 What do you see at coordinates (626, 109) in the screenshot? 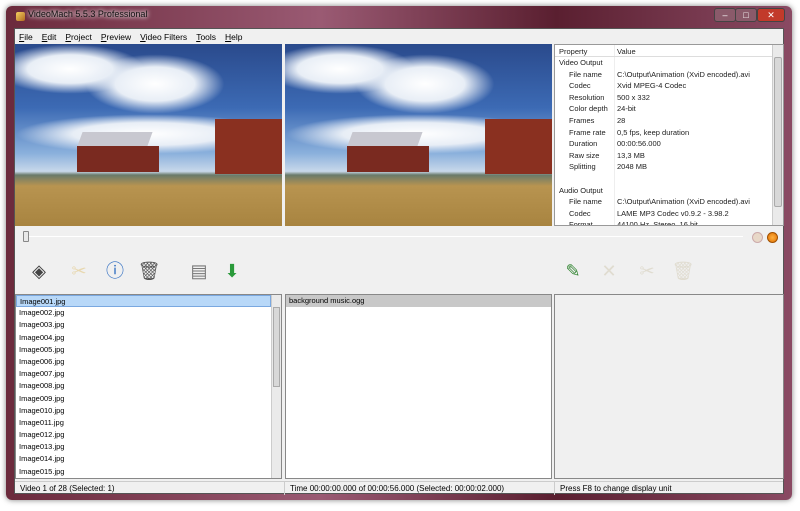
I see `property-value: 24-bit` at bounding box center [626, 109].